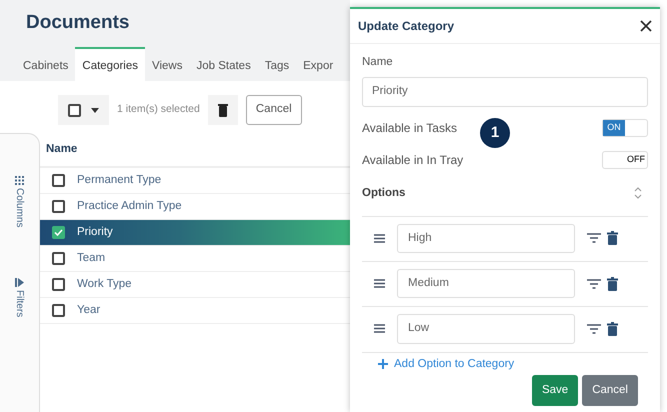  I want to click on row-name: Permanent Type, so click(119, 180).